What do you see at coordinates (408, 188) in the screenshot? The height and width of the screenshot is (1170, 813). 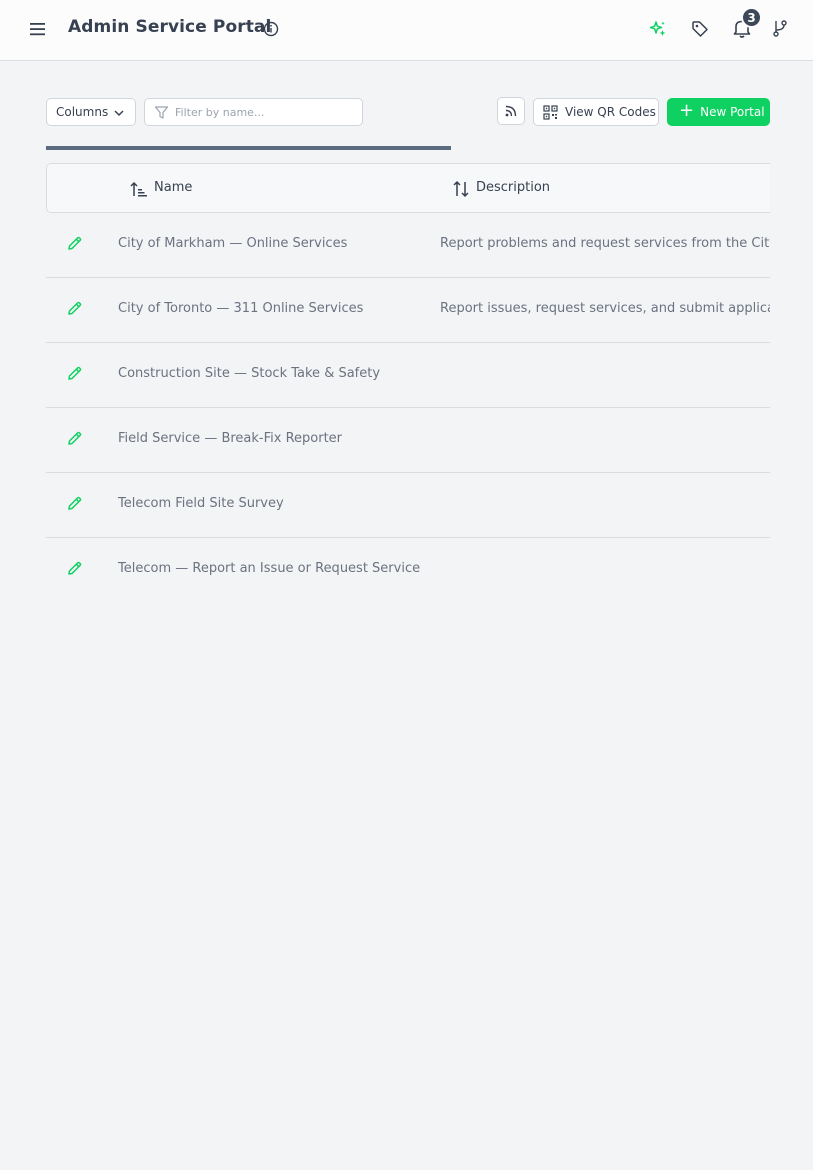 I see `table-header: Name Description` at bounding box center [408, 188].